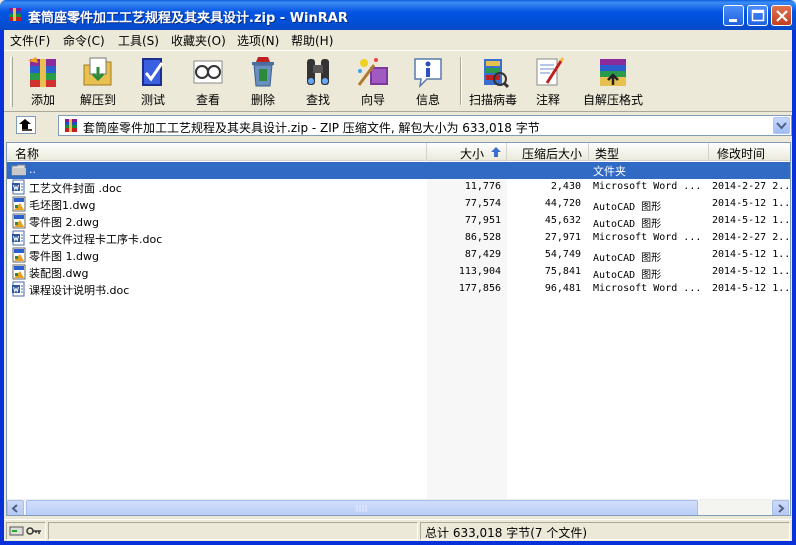 This screenshot has width=796, height=545. I want to click on column-header-name: 名称, so click(217, 152).